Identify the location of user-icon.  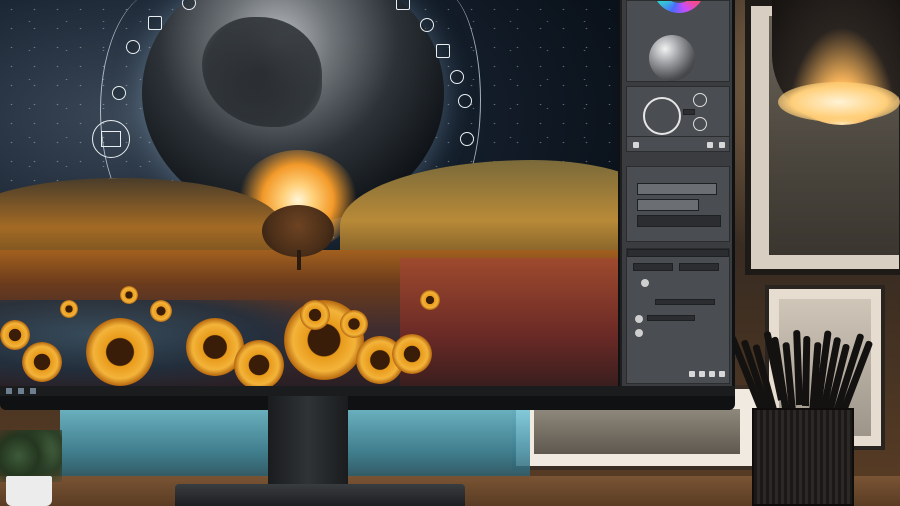
(403, 5).